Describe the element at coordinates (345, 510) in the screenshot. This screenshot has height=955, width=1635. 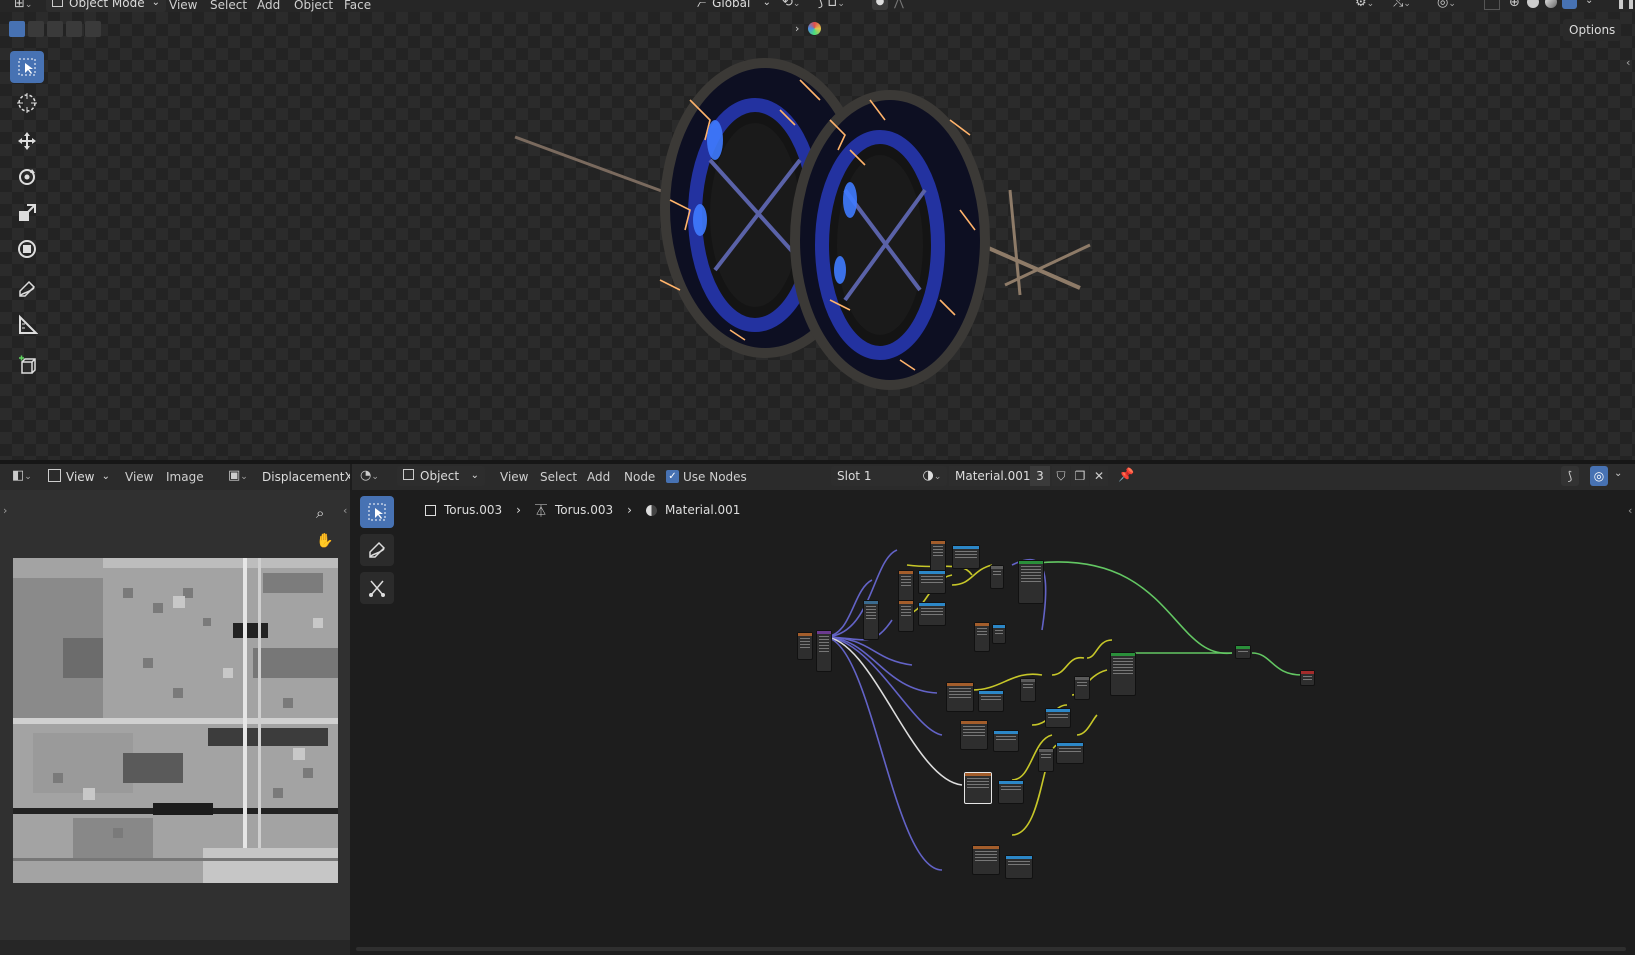
I see `image-editor-sidebar-icon: ‹` at that location.